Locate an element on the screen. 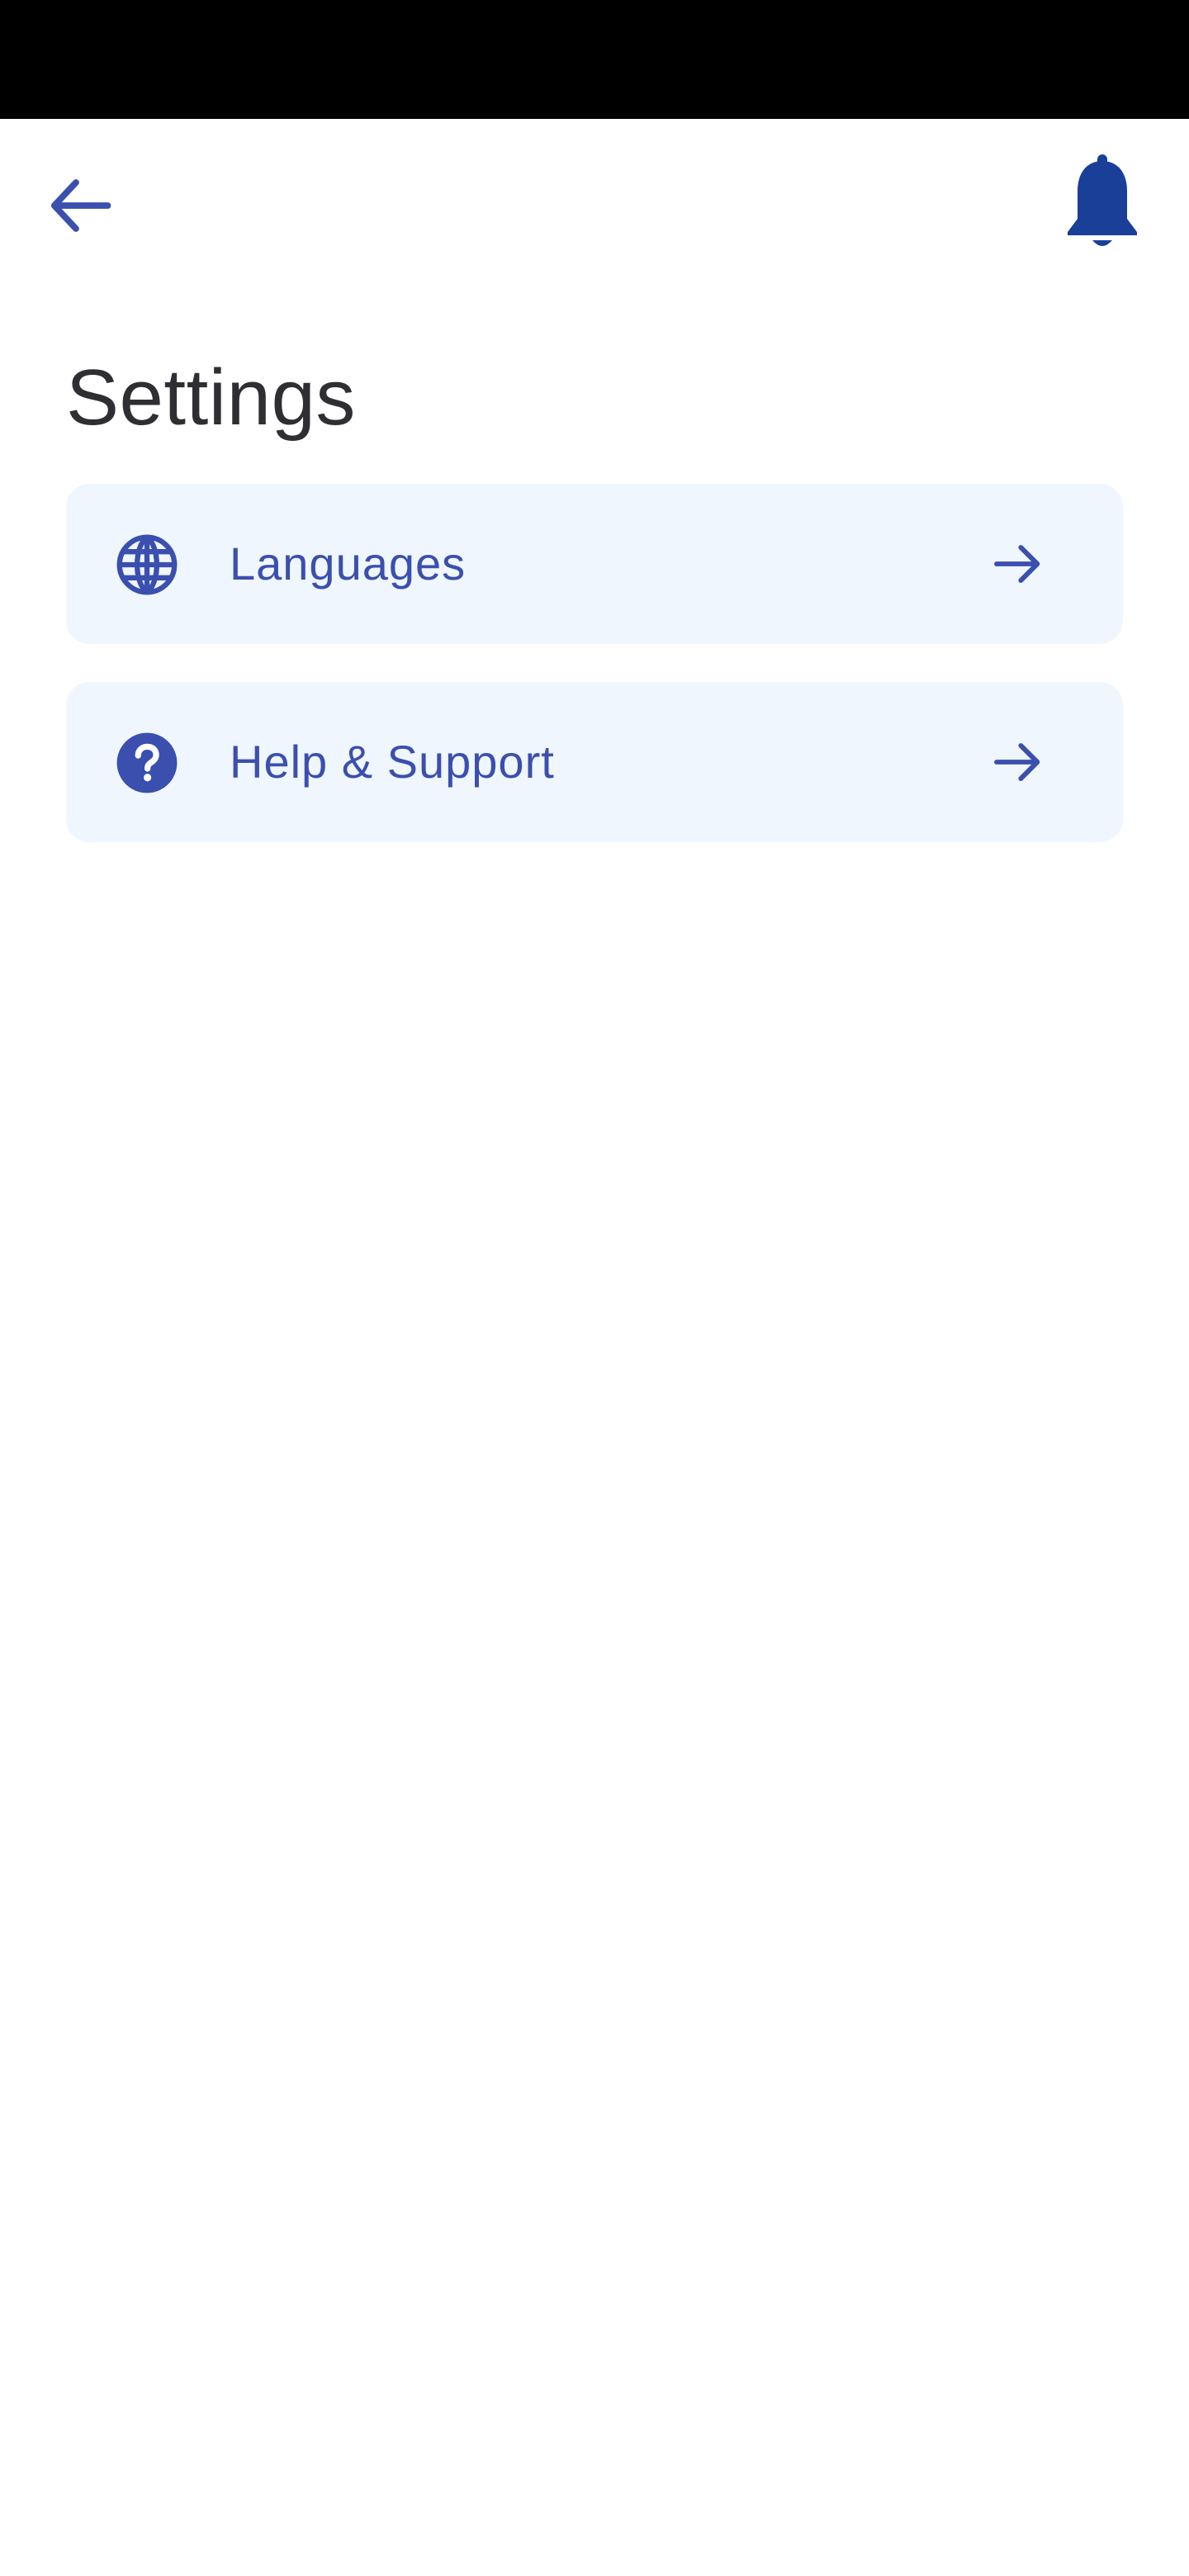 This screenshot has width=1189, height=2576. back-button is located at coordinates (81, 205).